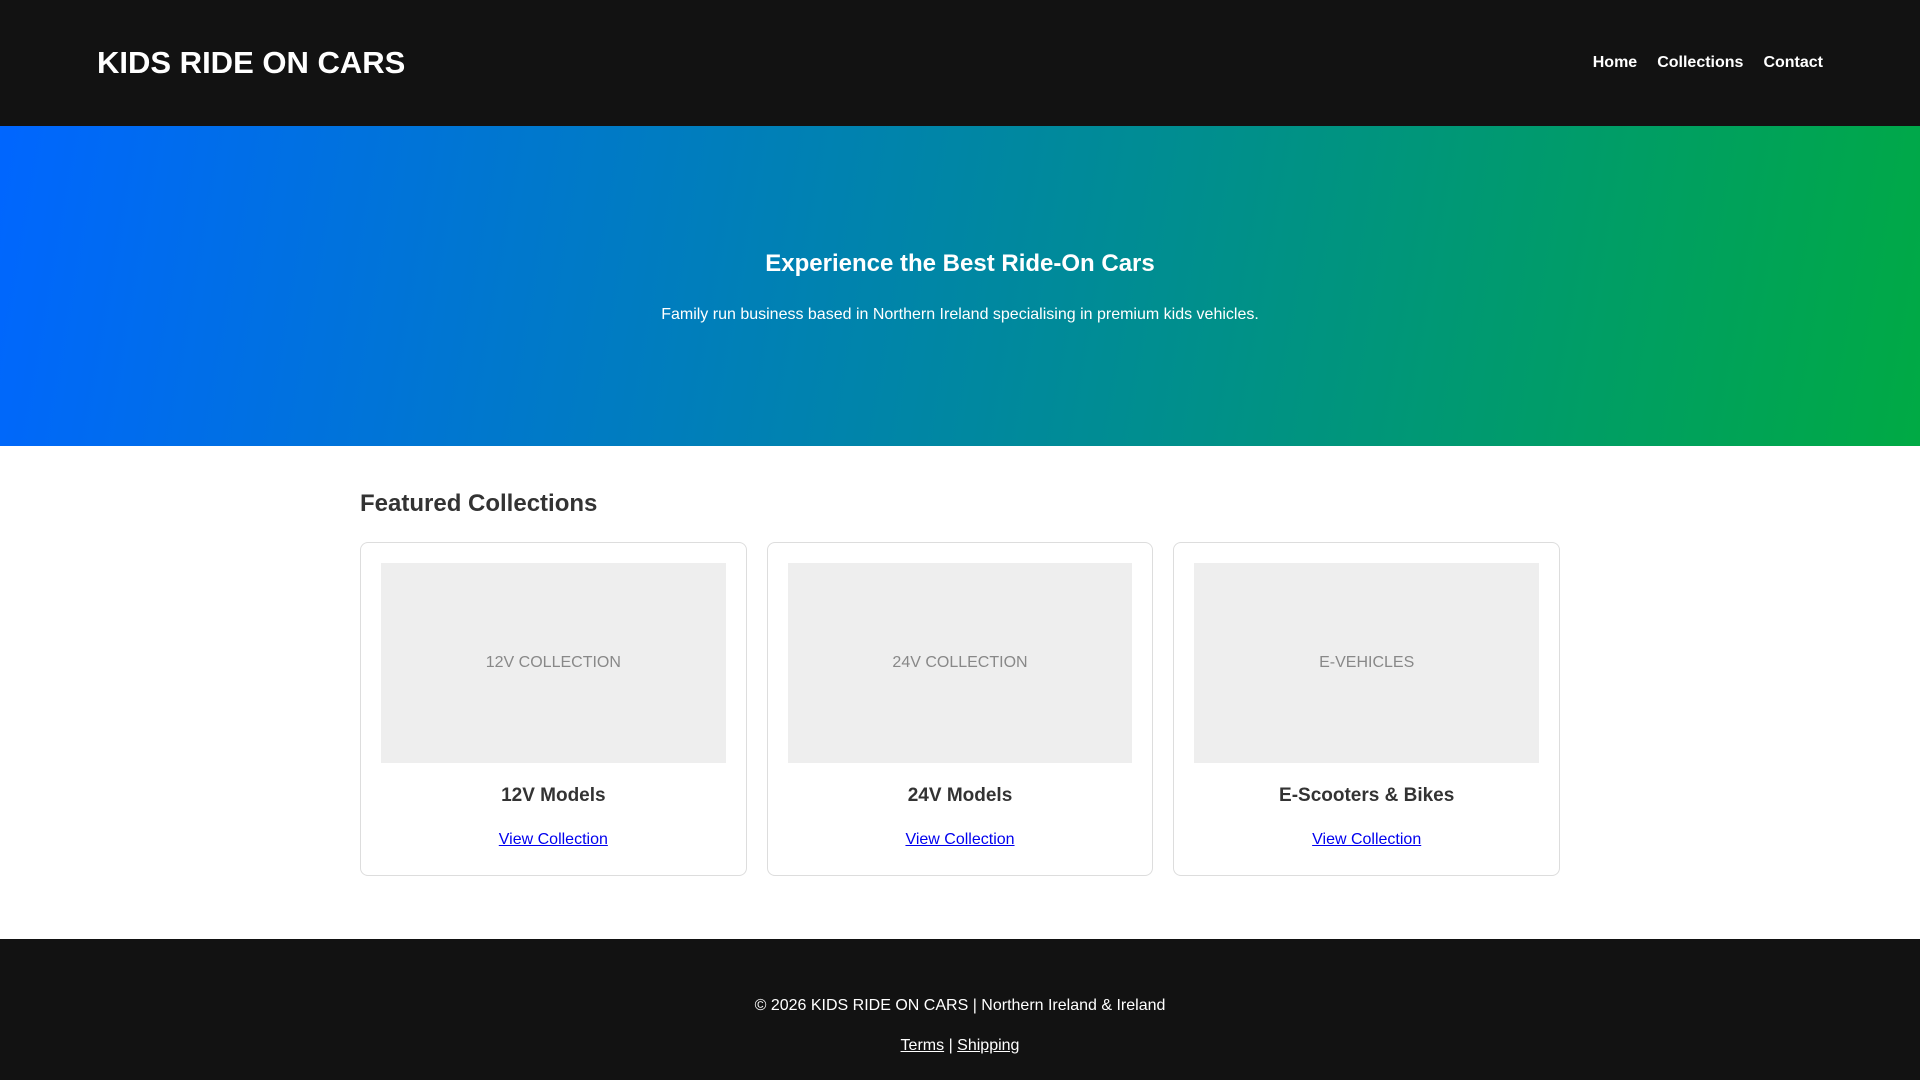  Describe the element at coordinates (1615, 63) in the screenshot. I see `nav-home: Home` at that location.